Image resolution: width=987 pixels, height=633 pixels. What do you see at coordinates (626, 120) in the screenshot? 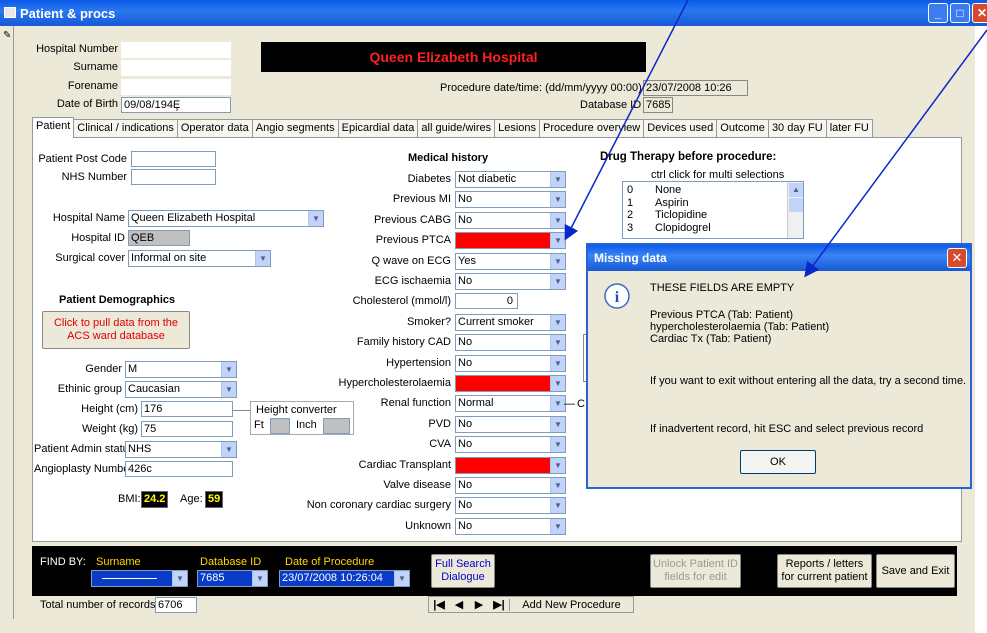
I see `arrow-to-ptca` at bounding box center [626, 120].